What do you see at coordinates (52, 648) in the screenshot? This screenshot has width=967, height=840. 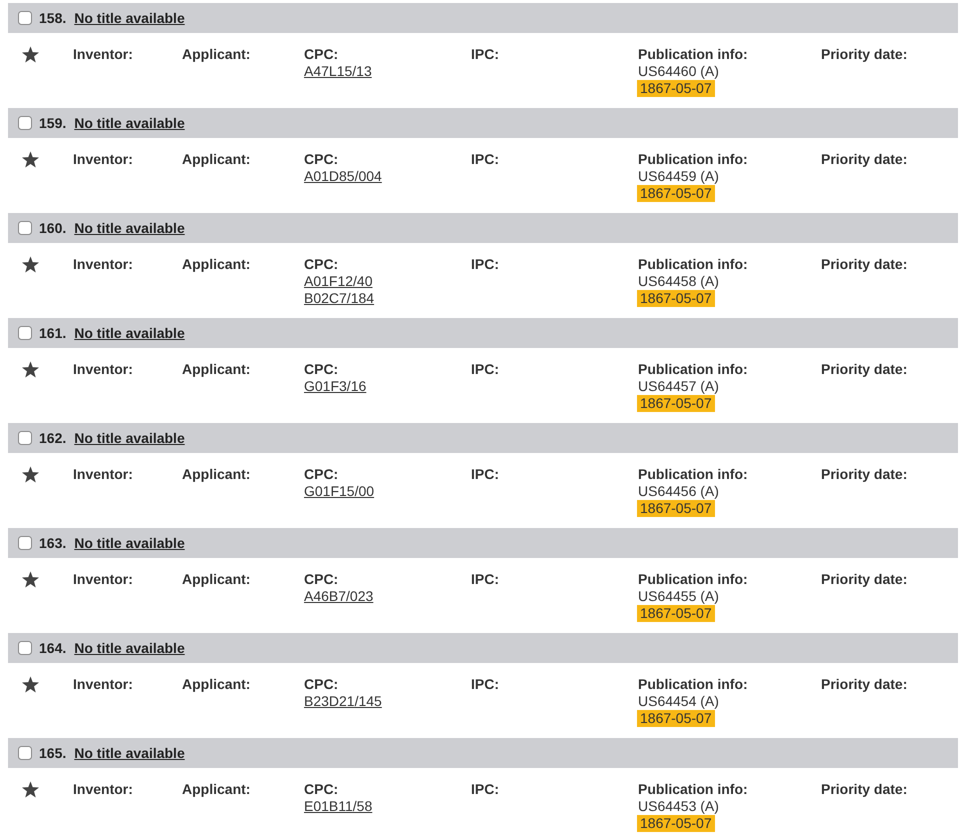 I see `result-number: 164.` at bounding box center [52, 648].